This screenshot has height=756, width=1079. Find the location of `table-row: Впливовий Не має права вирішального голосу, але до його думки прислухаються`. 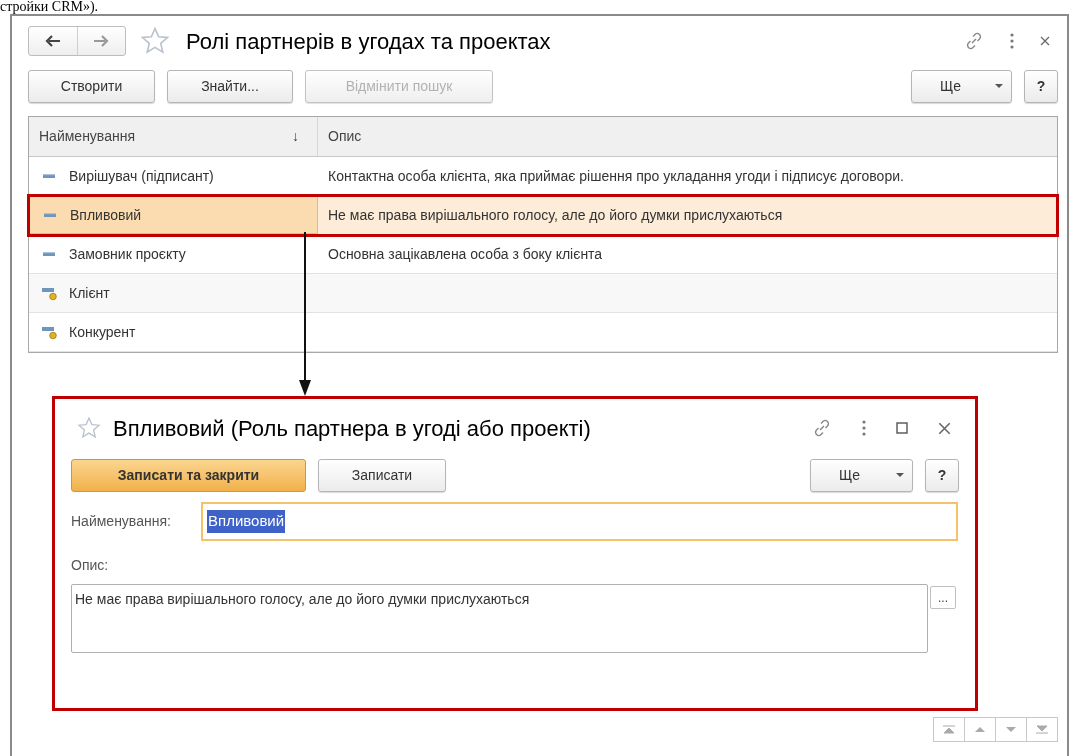

table-row: Впливовий Не має права вирішального голосу, але до його думки прислухаються is located at coordinates (543, 215).